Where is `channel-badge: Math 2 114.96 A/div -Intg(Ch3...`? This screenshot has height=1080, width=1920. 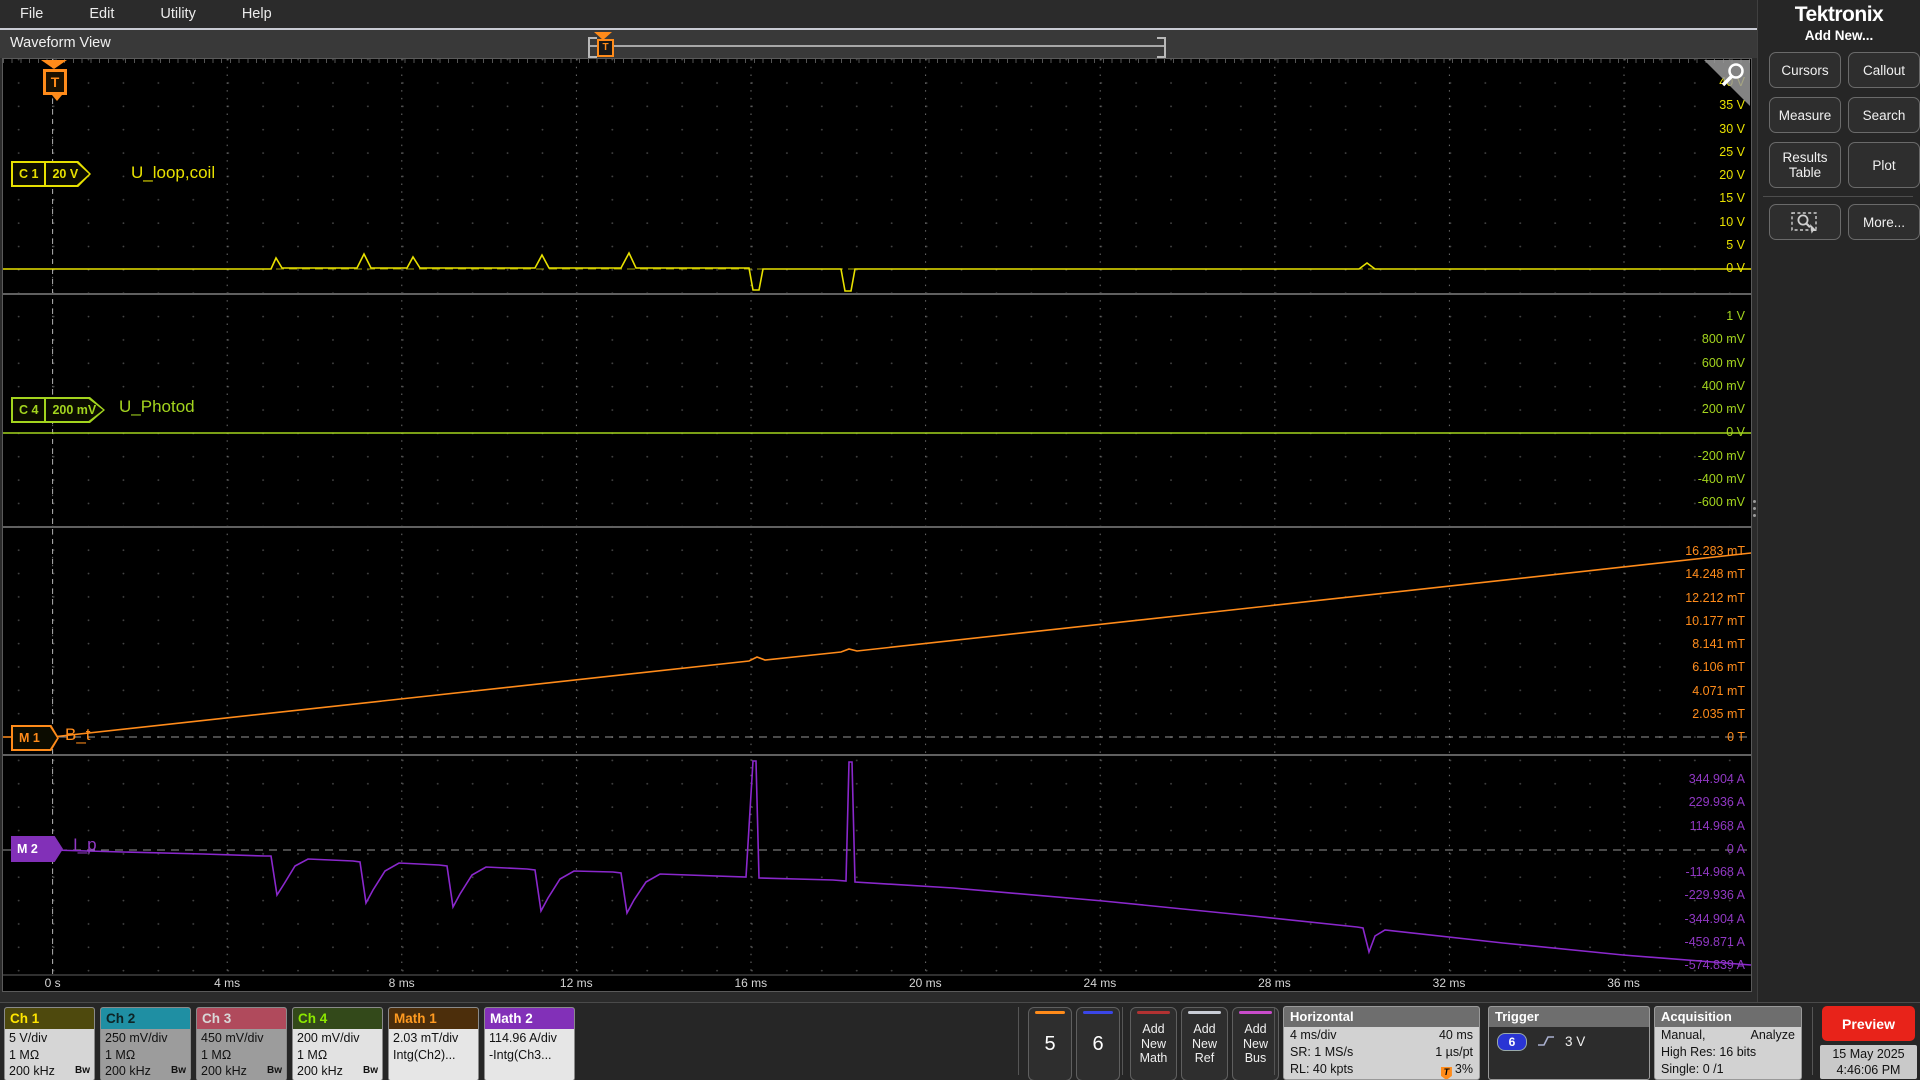
channel-badge: Math 2 114.96 A/div -Intg(Ch3... is located at coordinates (529, 1043).